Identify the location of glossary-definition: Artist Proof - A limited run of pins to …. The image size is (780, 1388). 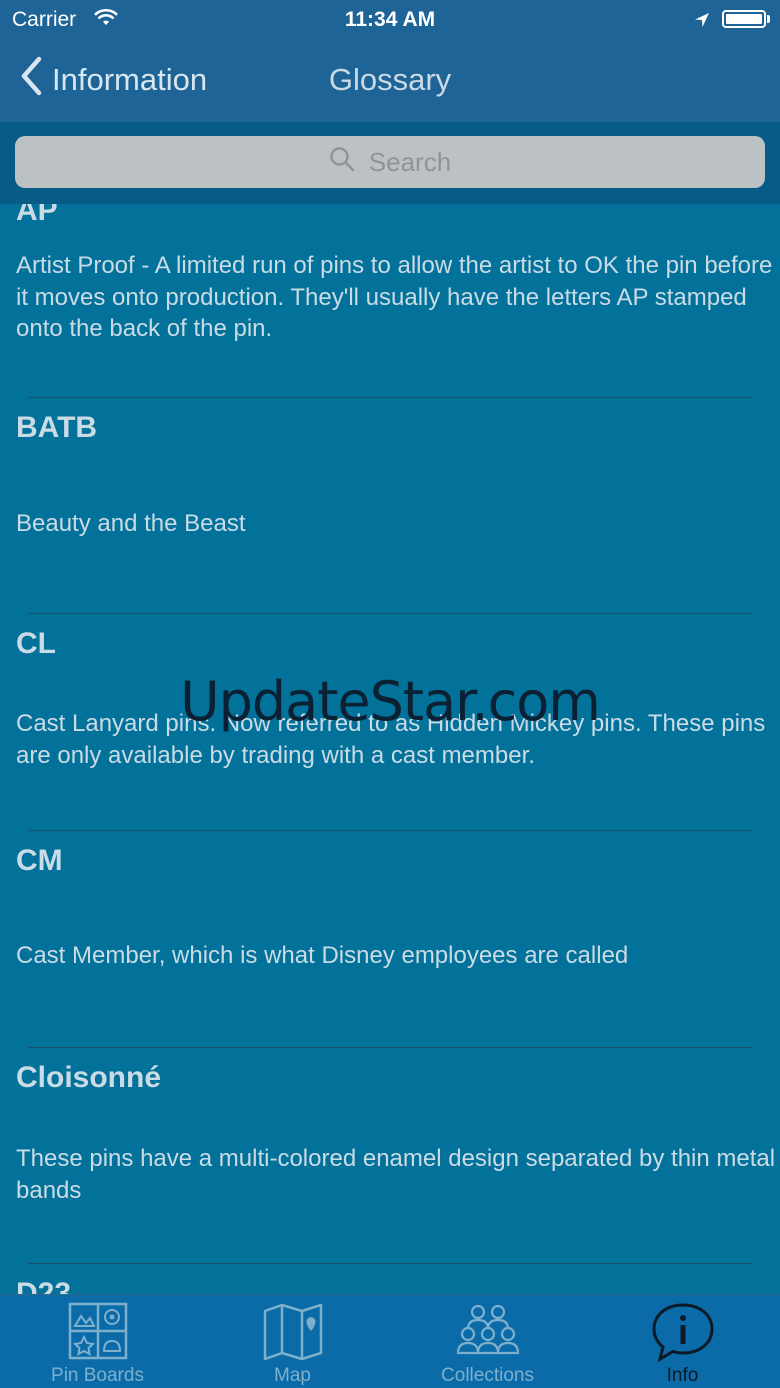
(394, 297).